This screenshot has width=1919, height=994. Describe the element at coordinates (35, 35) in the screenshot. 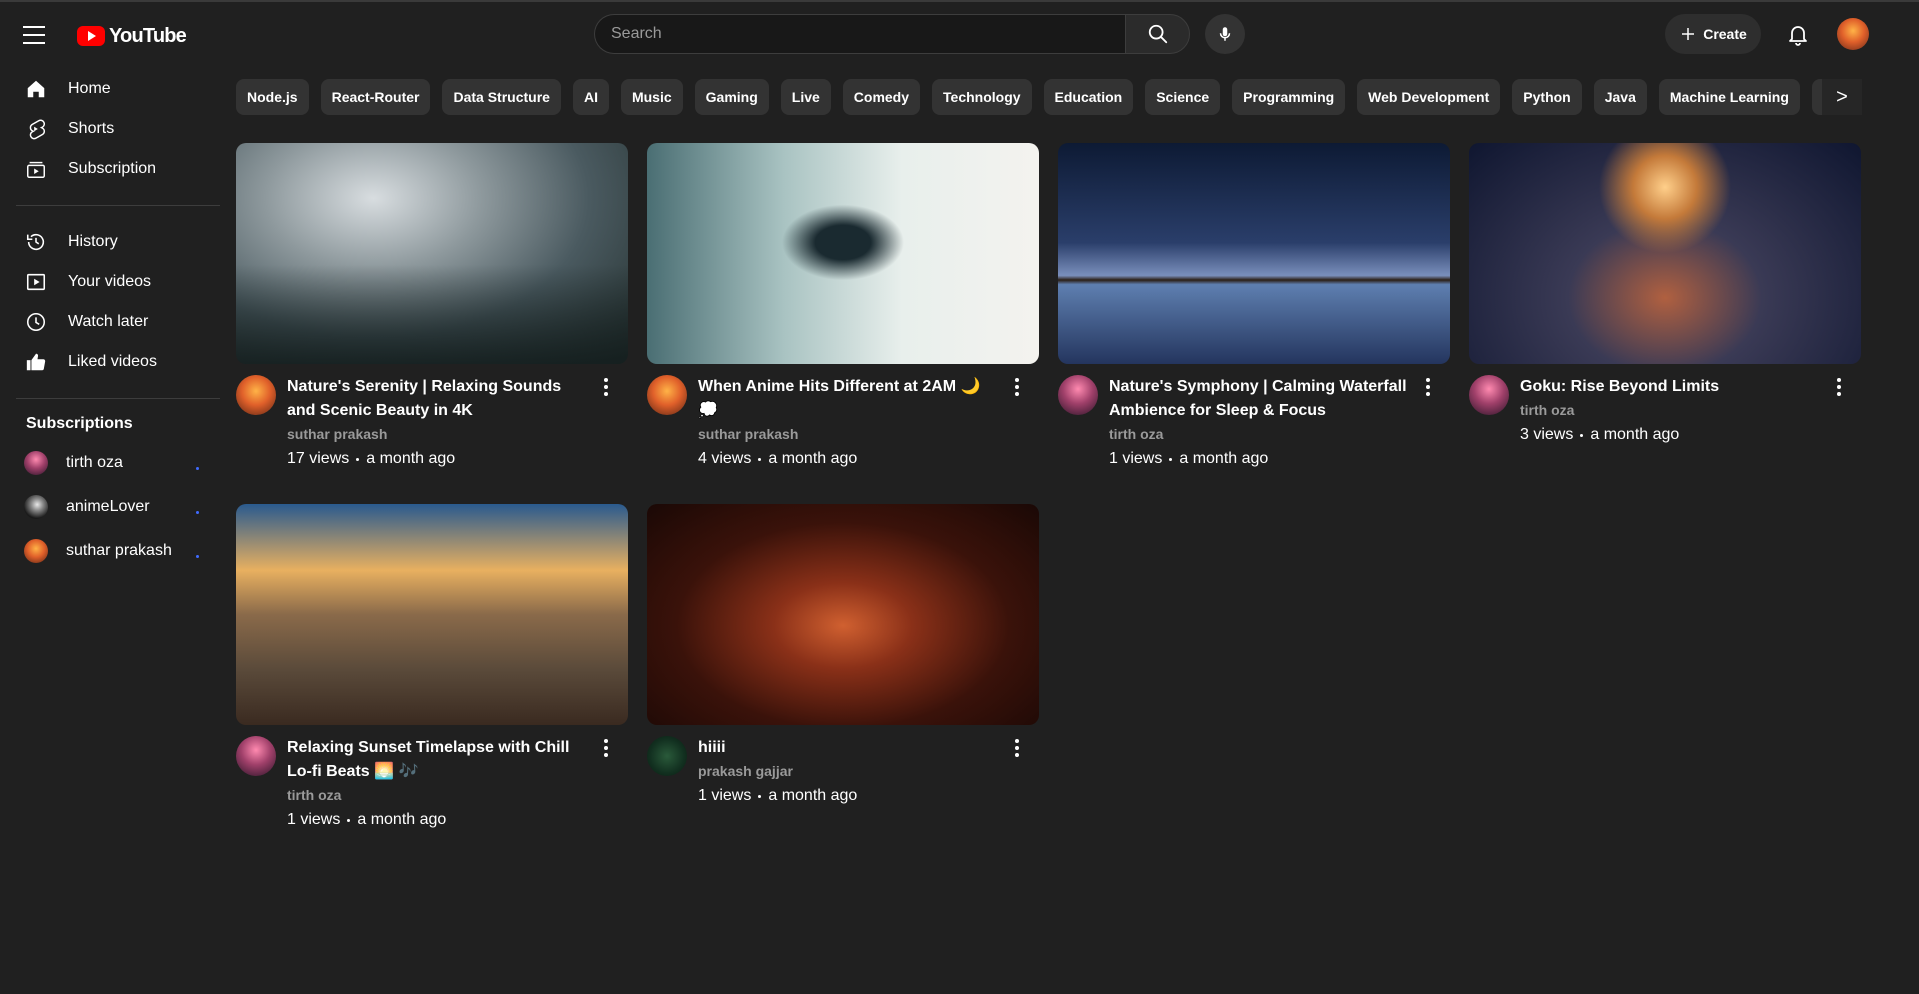

I see `hamburger-menu-icon` at that location.